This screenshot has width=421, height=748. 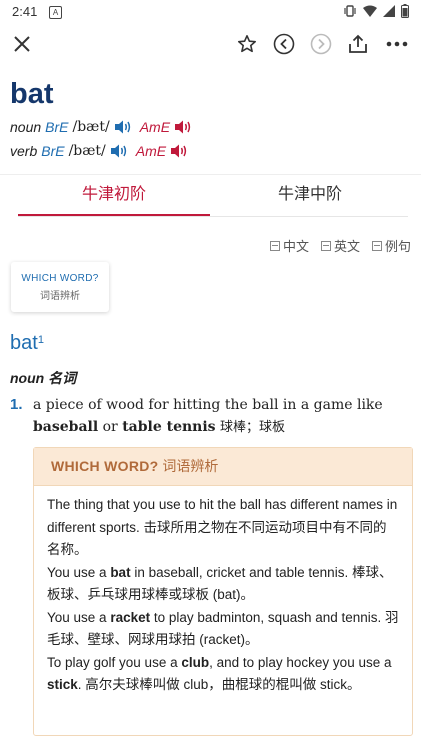 What do you see at coordinates (350, 11) in the screenshot?
I see `vibrate-icon` at bounding box center [350, 11].